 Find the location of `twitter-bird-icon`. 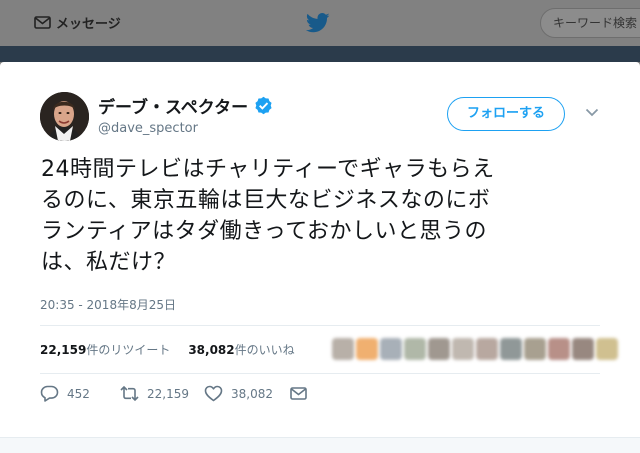

twitter-bird-icon is located at coordinates (318, 23).